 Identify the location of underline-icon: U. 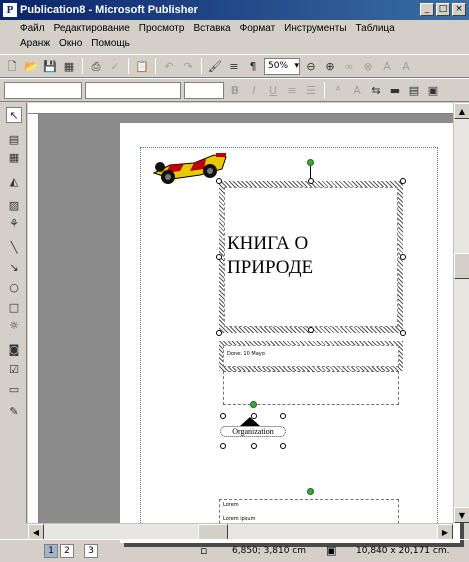
(273, 90).